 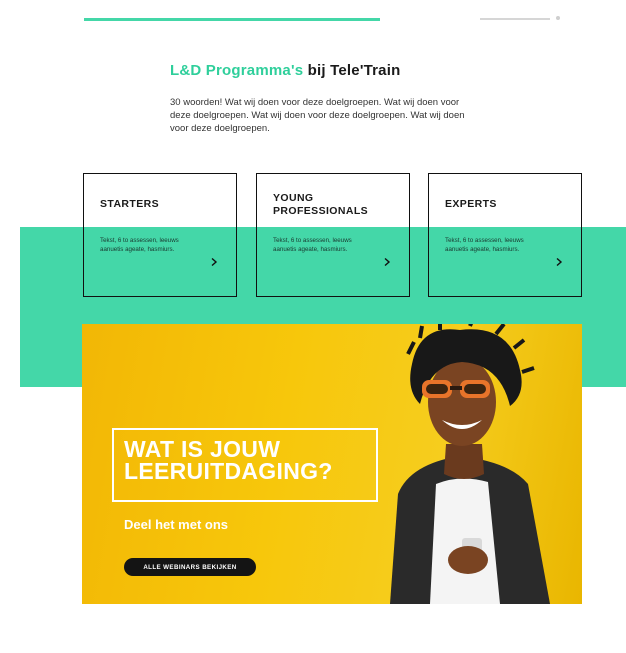 I want to click on card-title: EXPERTS, so click(x=471, y=204).